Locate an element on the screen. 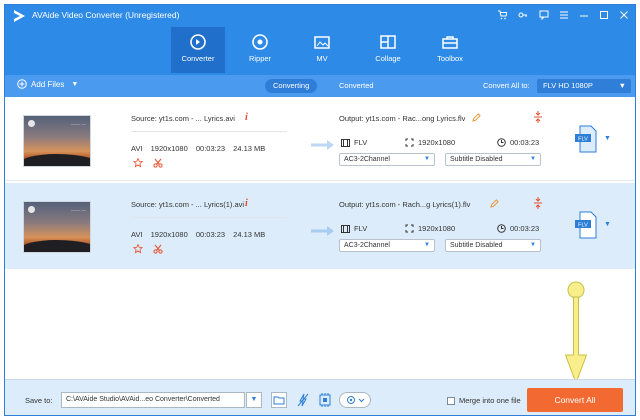 Image resolution: width=640 pixels, height=420 pixels. output-resolution-meta: 1920x1080 is located at coordinates (430, 228).